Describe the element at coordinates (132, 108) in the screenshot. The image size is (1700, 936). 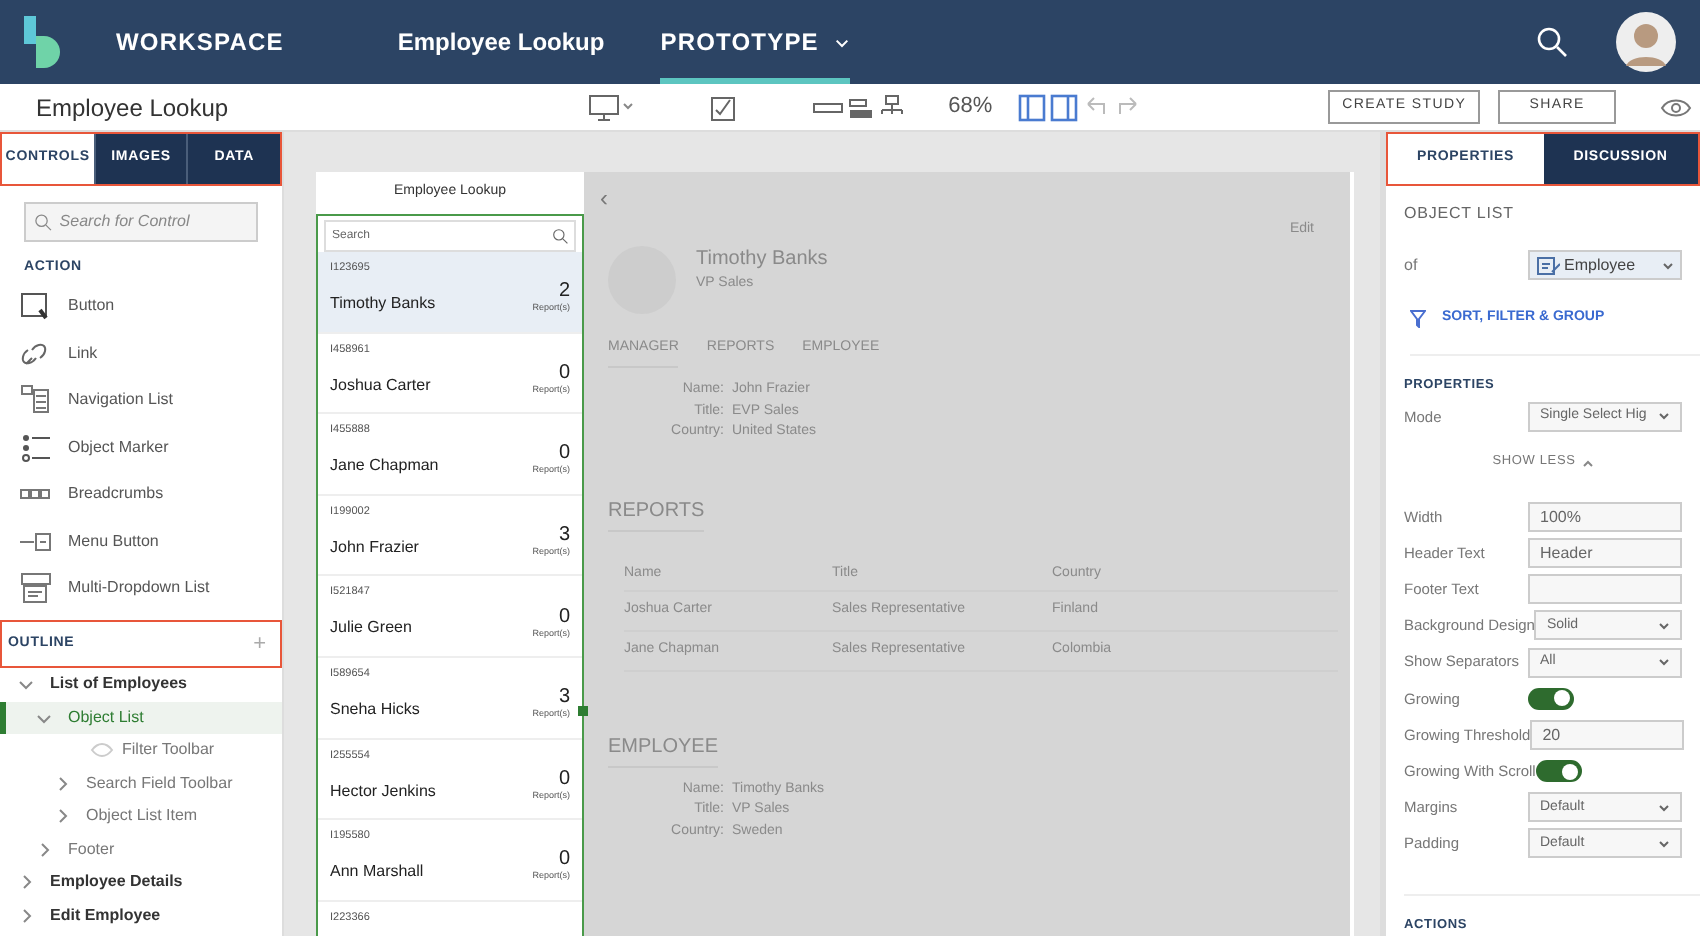
I see `page-title: Employee Lookup` at that location.